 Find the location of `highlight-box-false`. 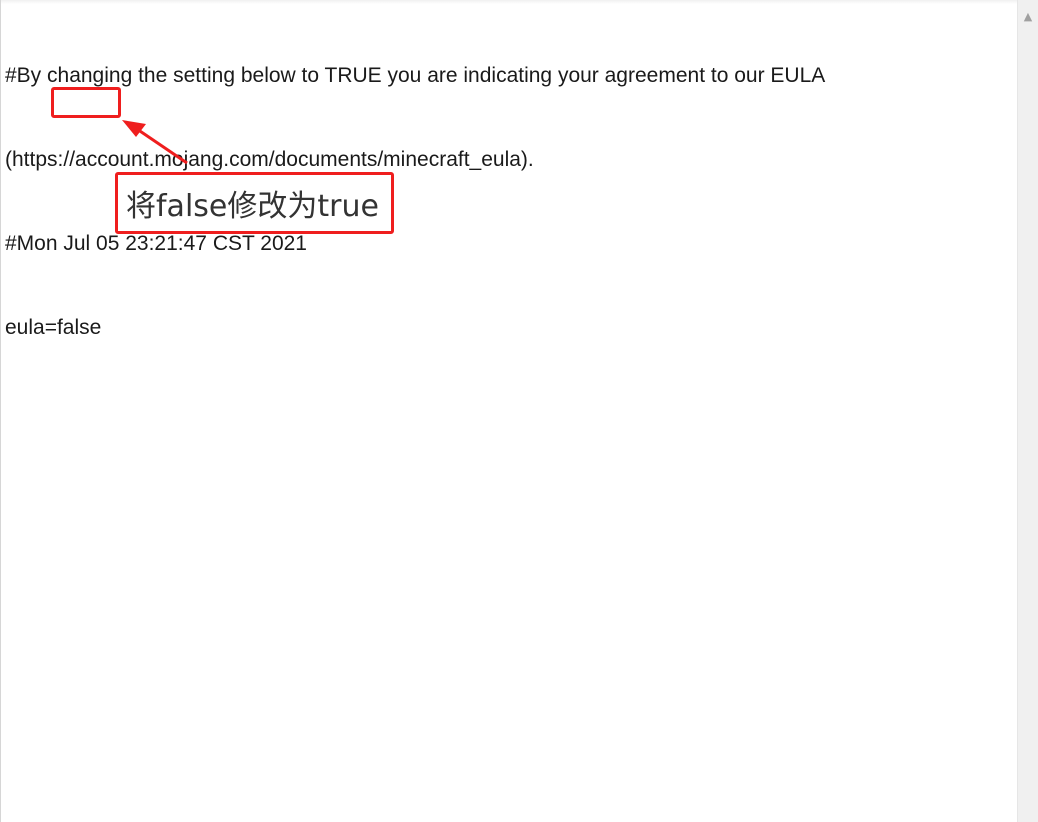

highlight-box-false is located at coordinates (86, 102).